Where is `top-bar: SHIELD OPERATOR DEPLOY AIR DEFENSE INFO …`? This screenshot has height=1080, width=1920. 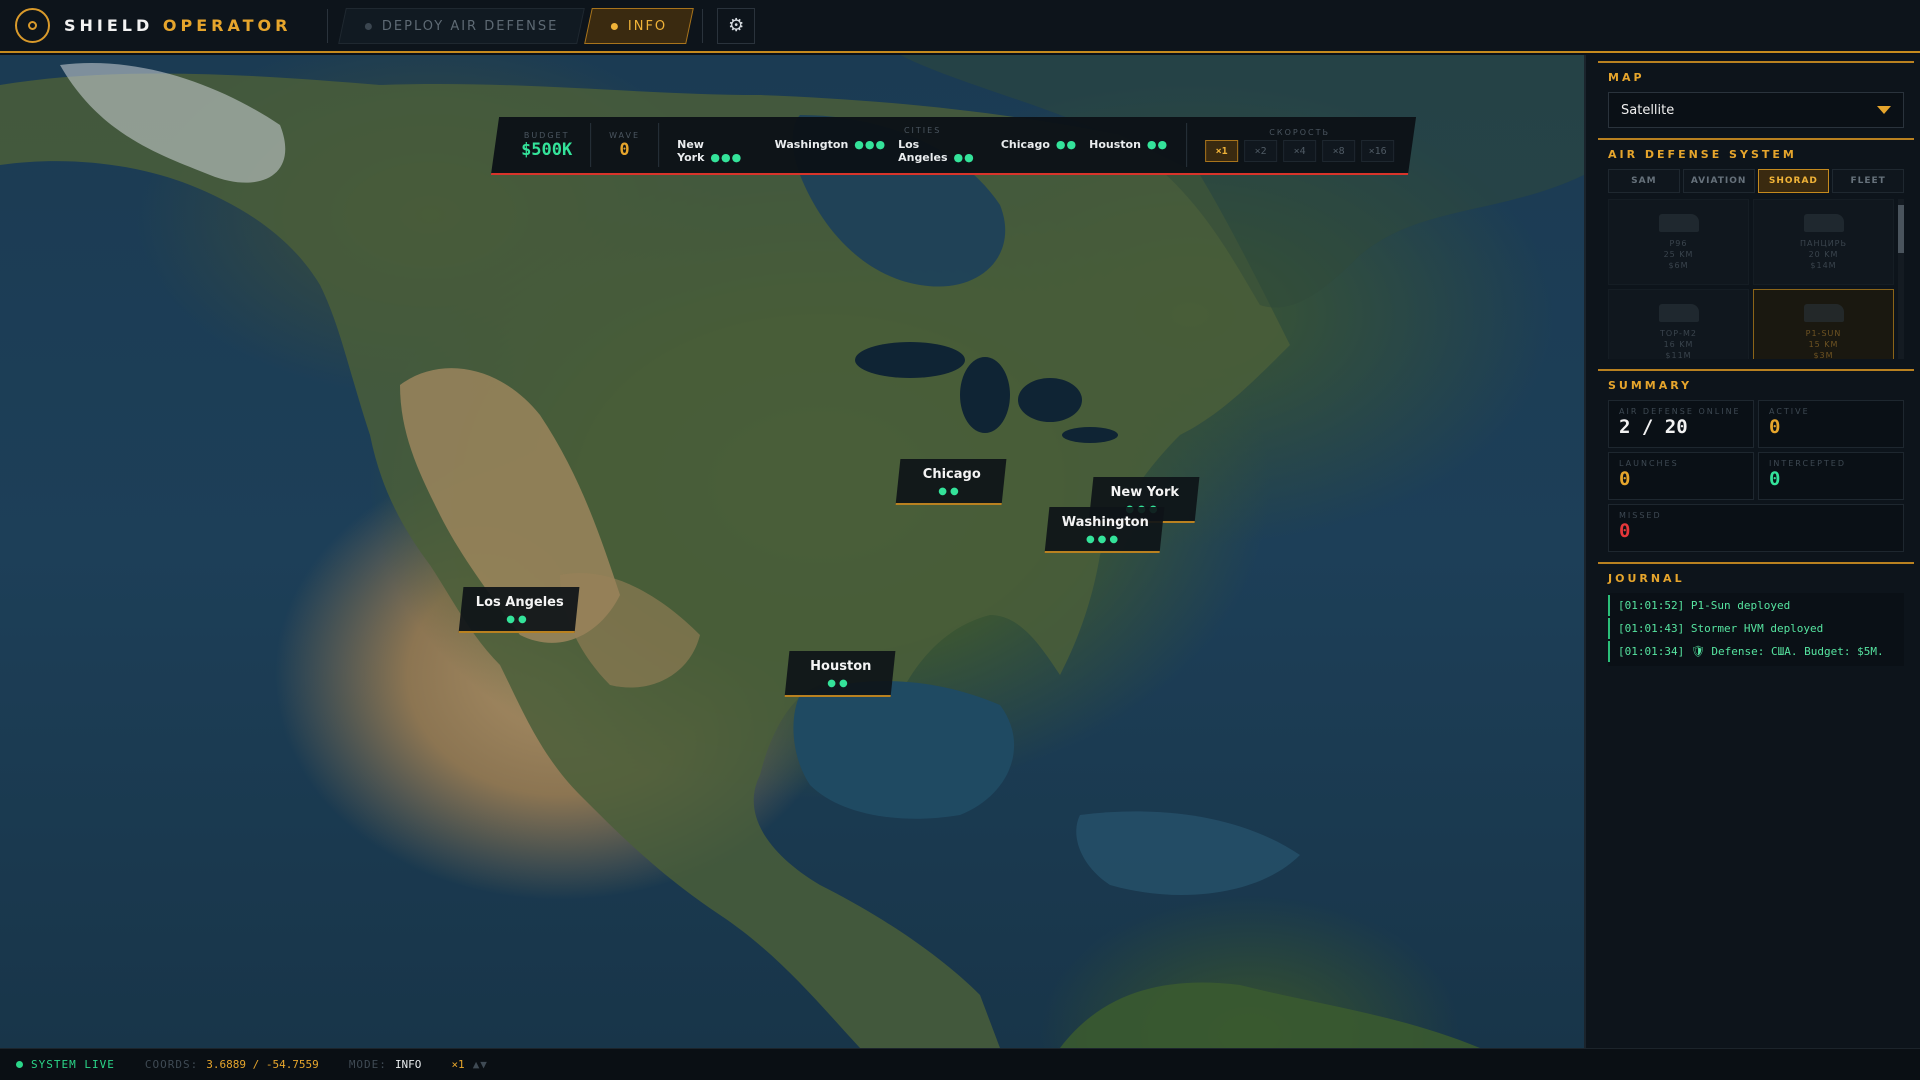 top-bar: SHIELD OPERATOR DEPLOY AIR DEFENSE INFO … is located at coordinates (960, 26).